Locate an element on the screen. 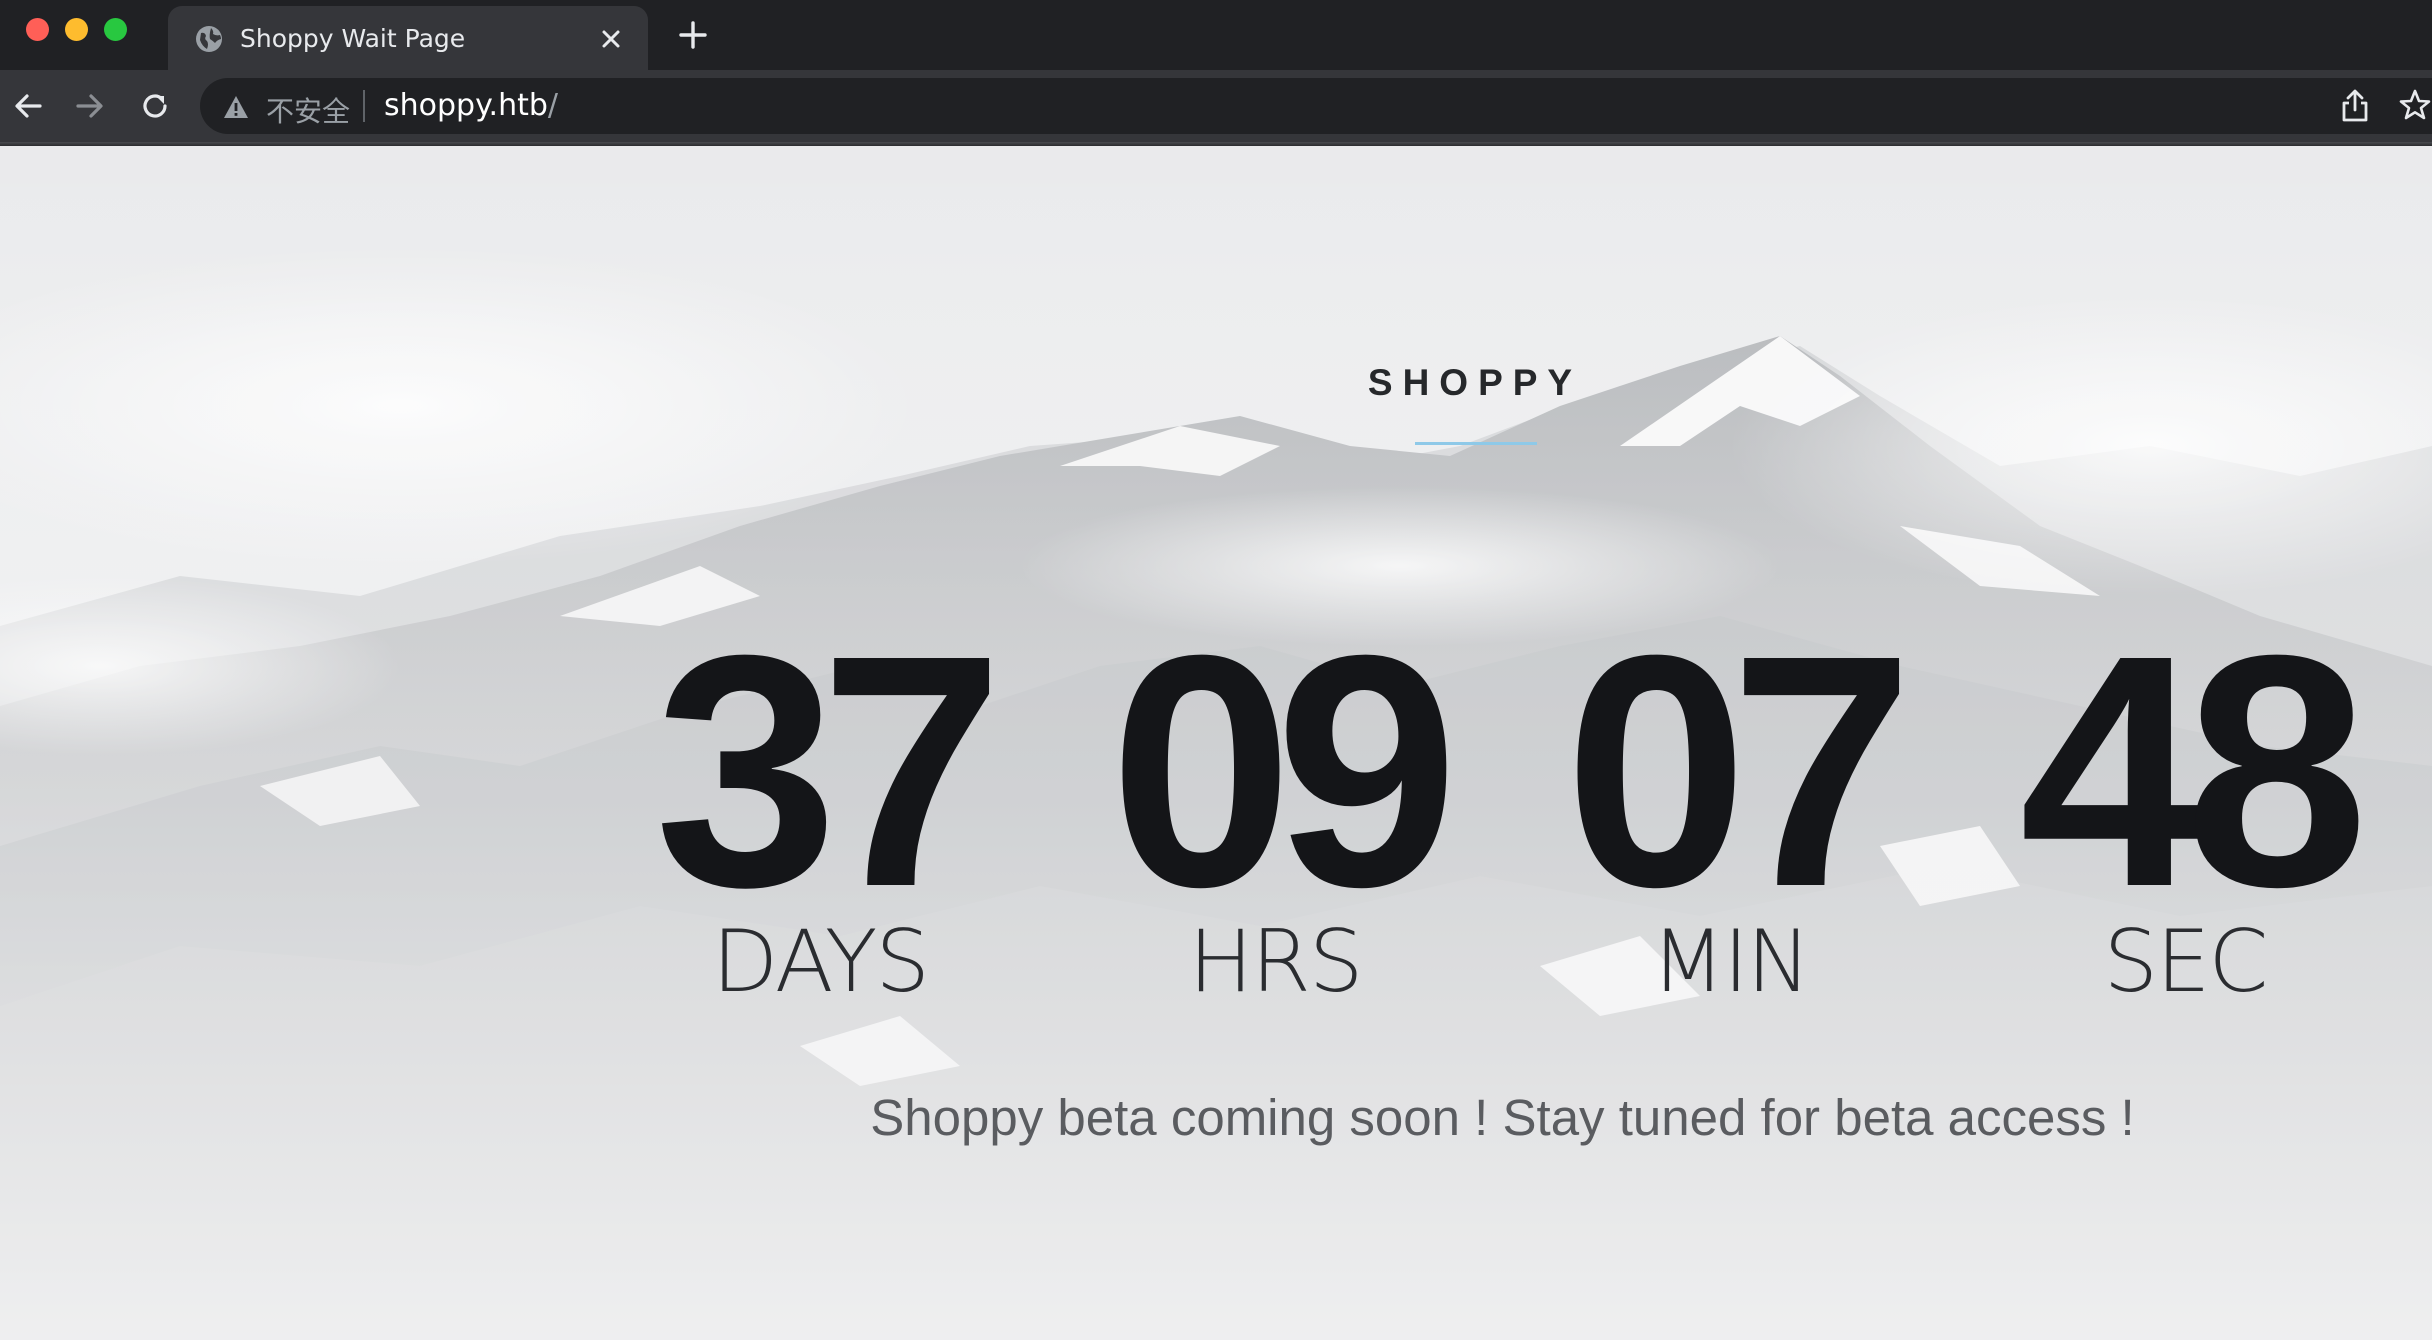  countdown-days-value: 37 is located at coordinates (828, 770).